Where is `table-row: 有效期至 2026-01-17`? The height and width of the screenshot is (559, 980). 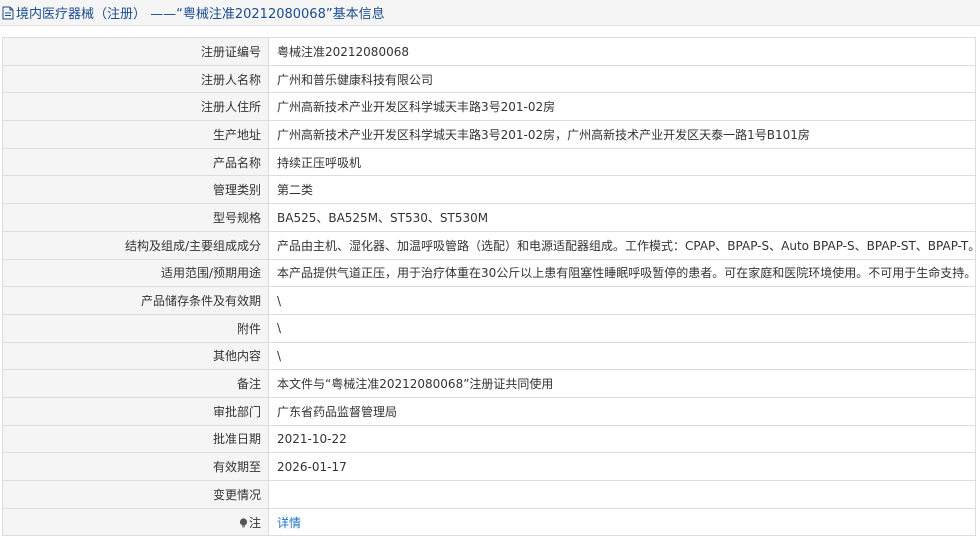
table-row: 有效期至 2026-01-17 is located at coordinates (489, 466).